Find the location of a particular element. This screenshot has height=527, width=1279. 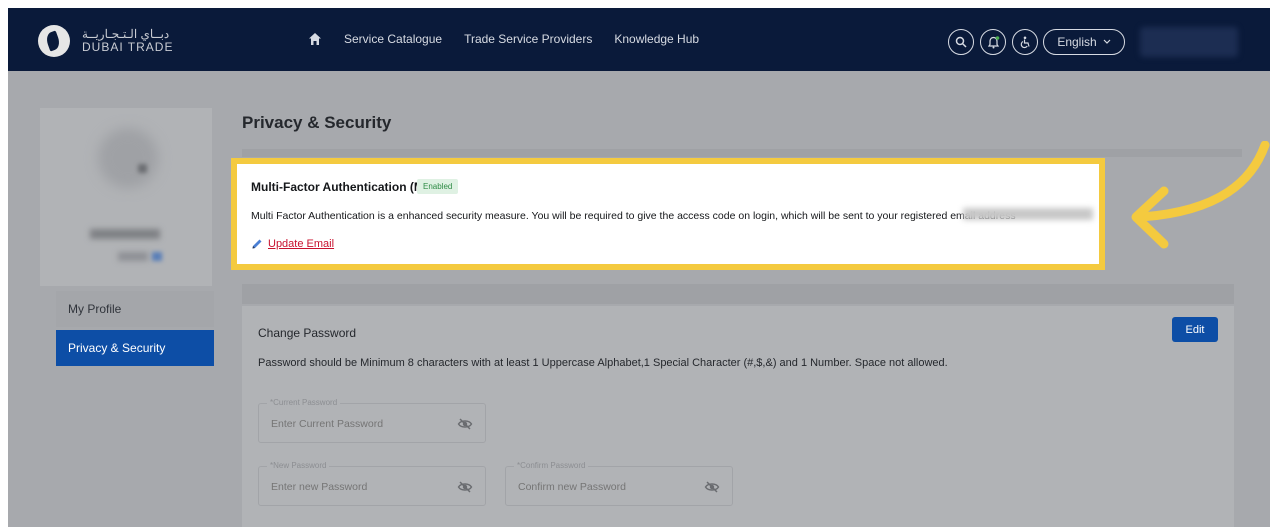

search-icon is located at coordinates (961, 42).